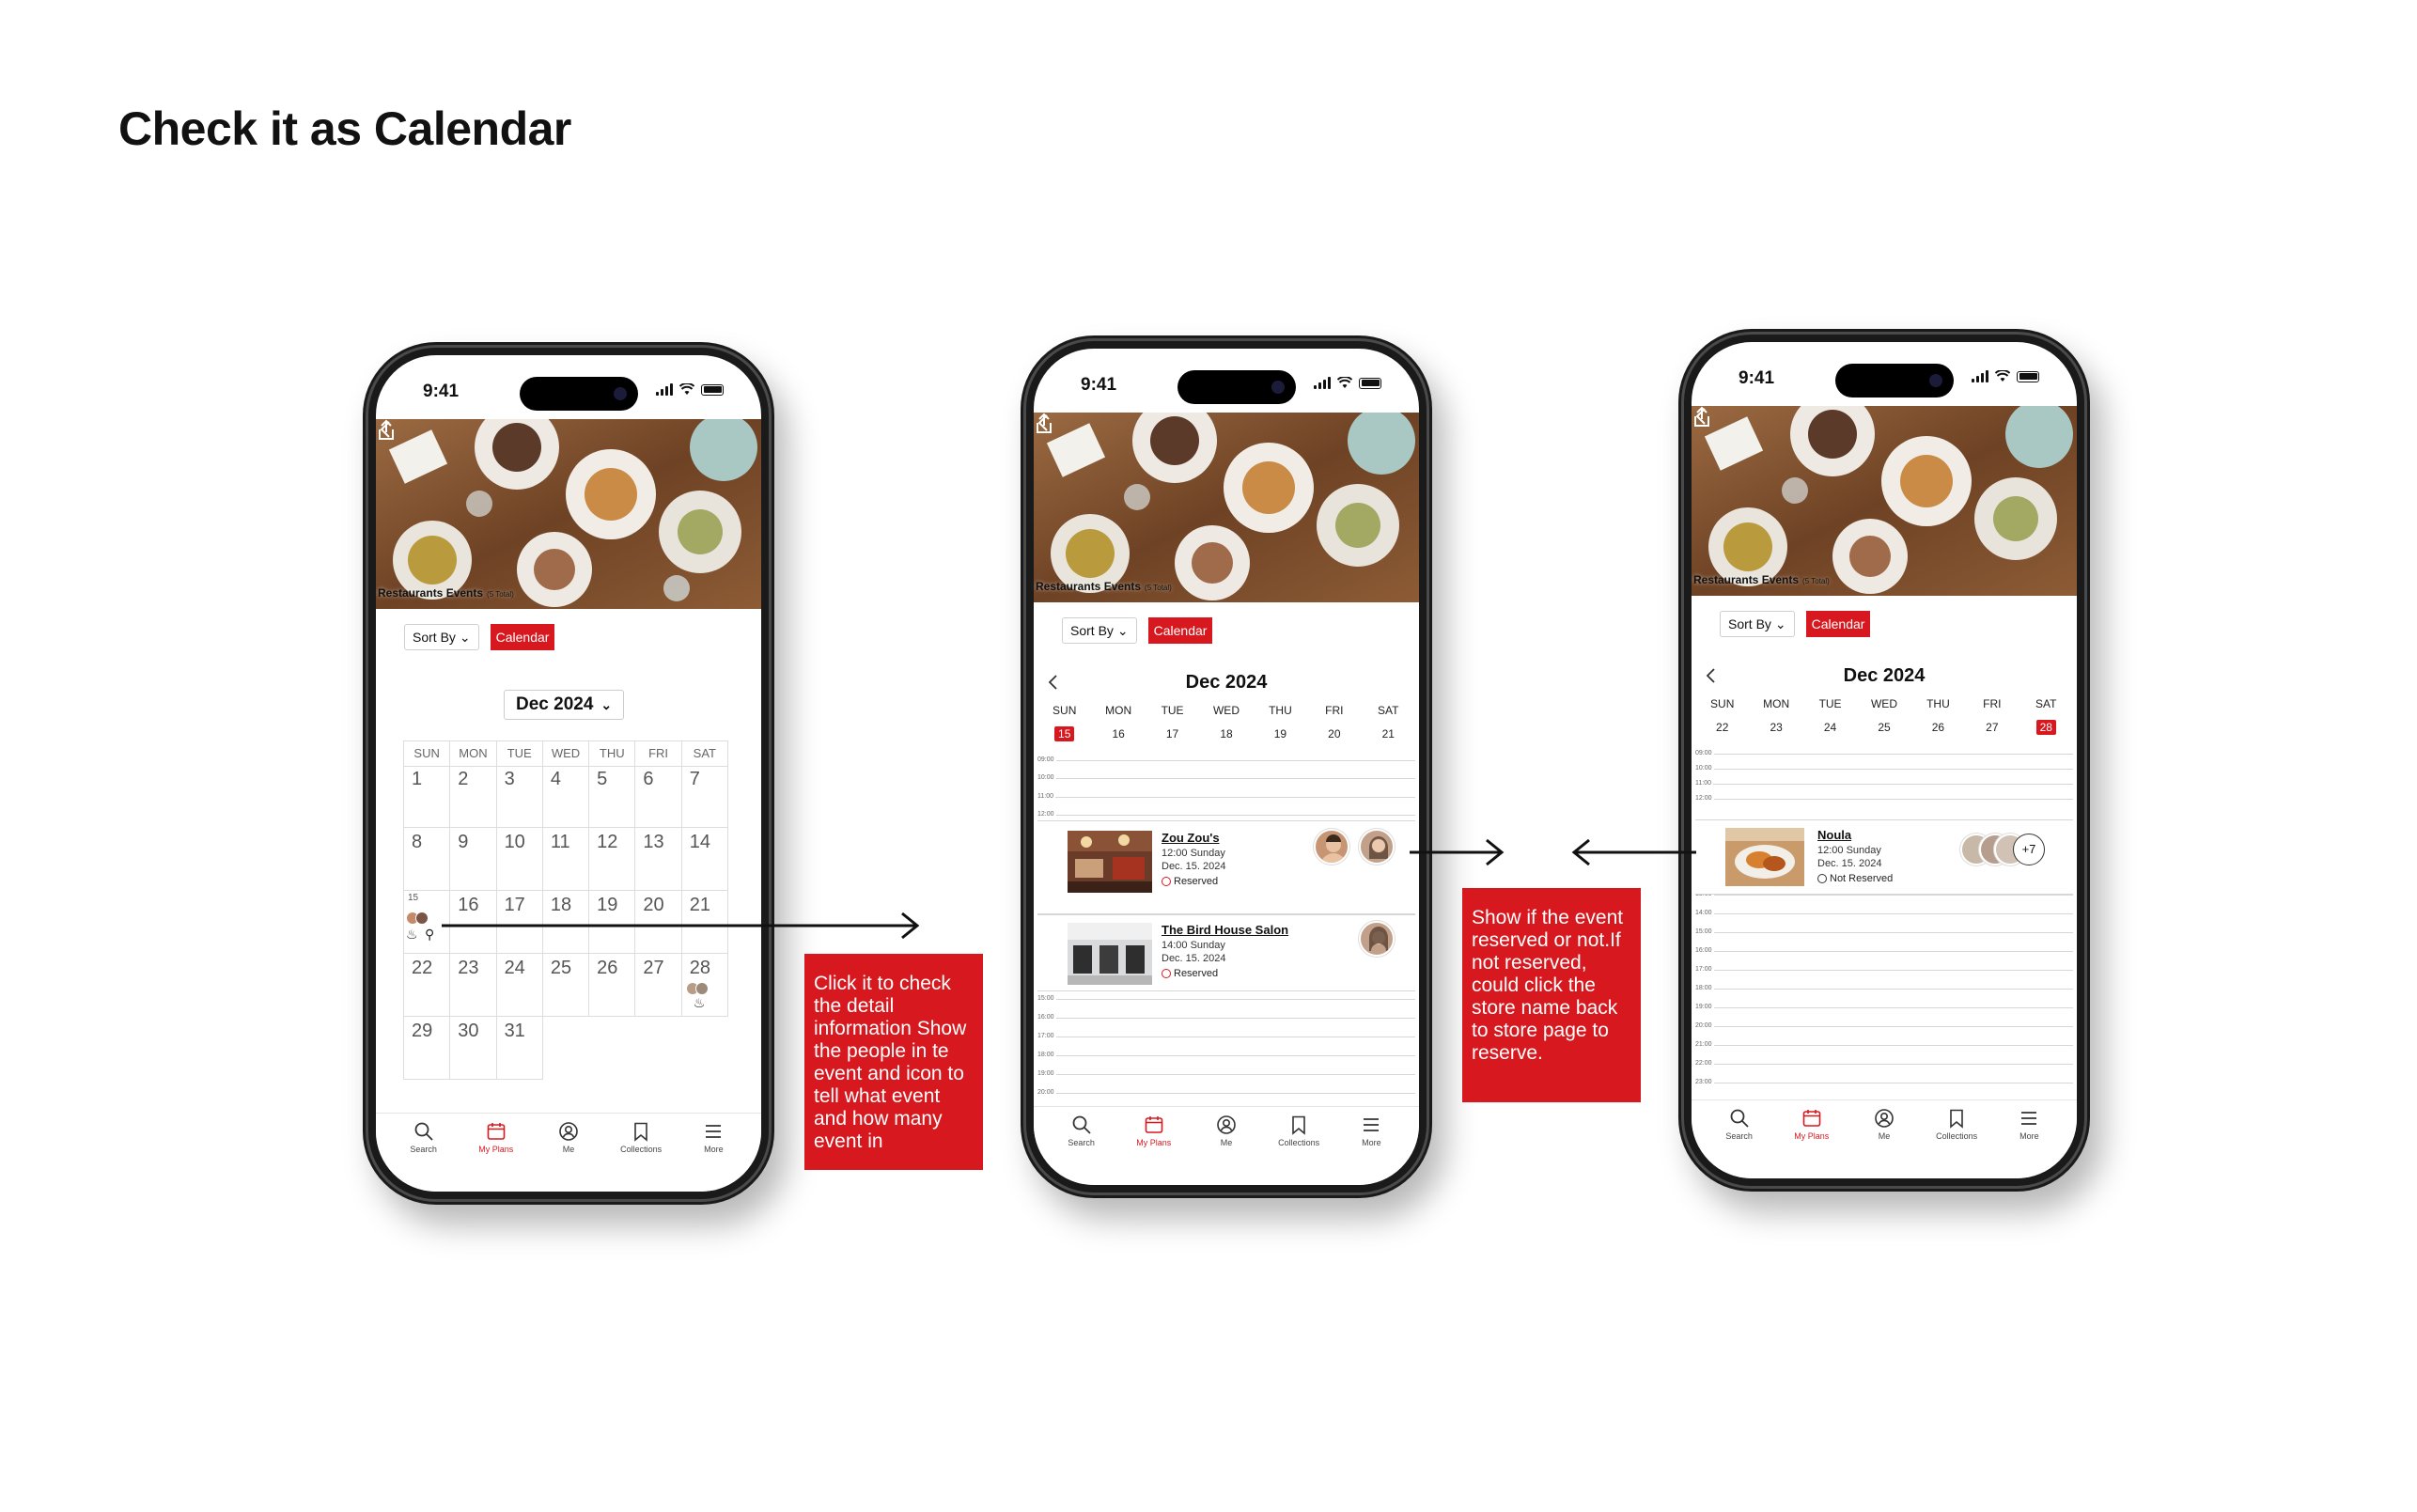 The width and height of the screenshot is (2417, 1512). What do you see at coordinates (659, 922) in the screenshot?
I see `day-cell: 20` at bounding box center [659, 922].